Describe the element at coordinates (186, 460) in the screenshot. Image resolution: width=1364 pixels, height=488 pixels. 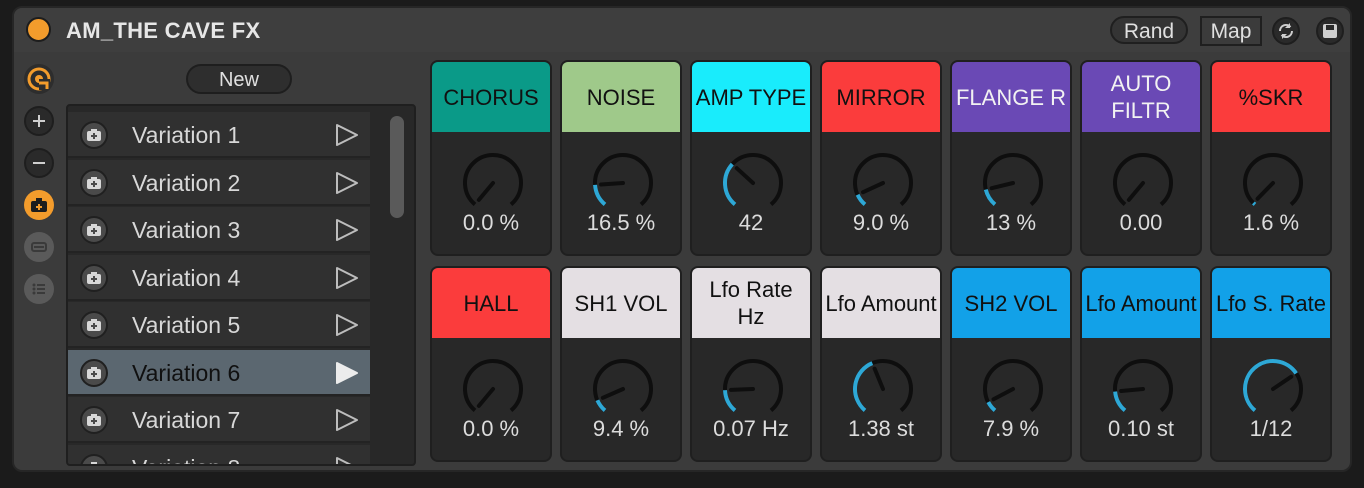
I see `variation-label: Variation 8` at that location.